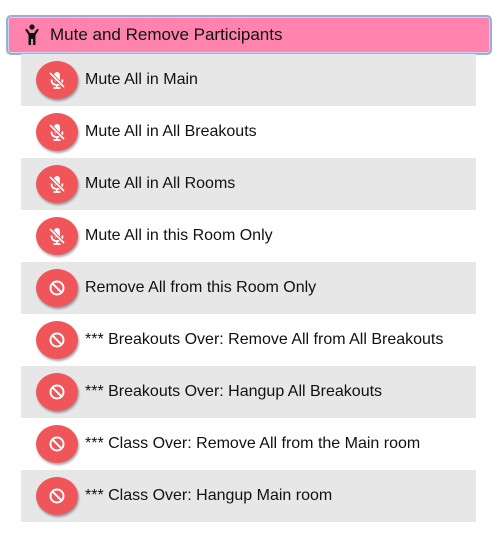  Describe the element at coordinates (32, 35) in the screenshot. I see `person-icon` at that location.